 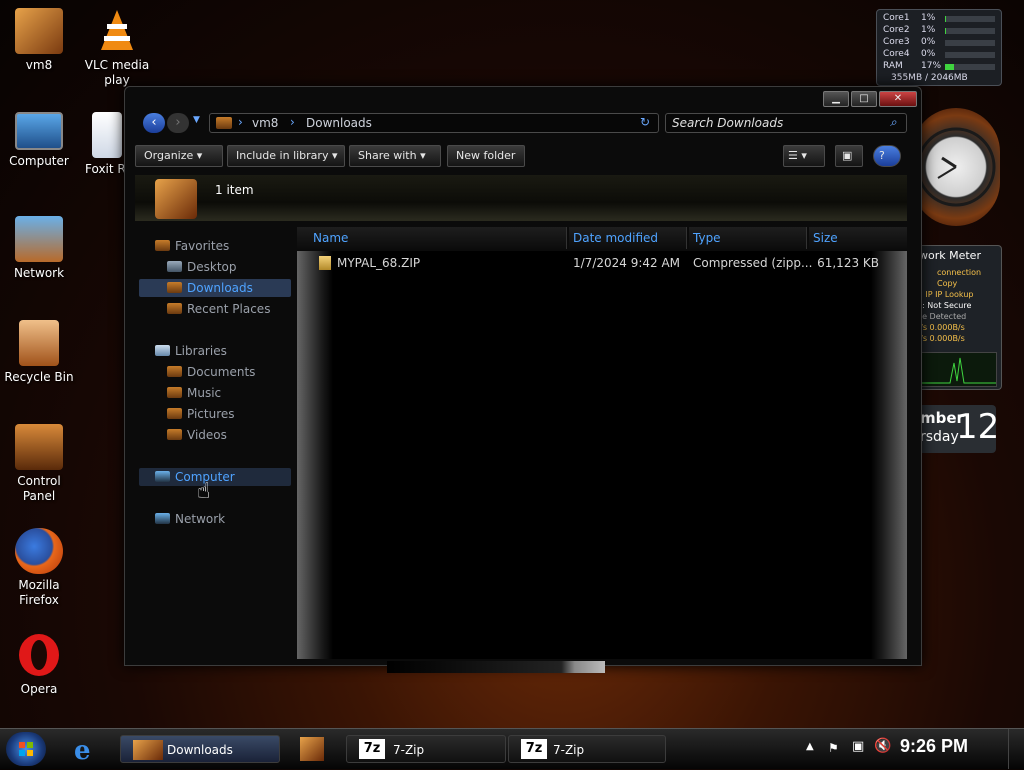 I want to click on start-button, so click(x=26, y=749).